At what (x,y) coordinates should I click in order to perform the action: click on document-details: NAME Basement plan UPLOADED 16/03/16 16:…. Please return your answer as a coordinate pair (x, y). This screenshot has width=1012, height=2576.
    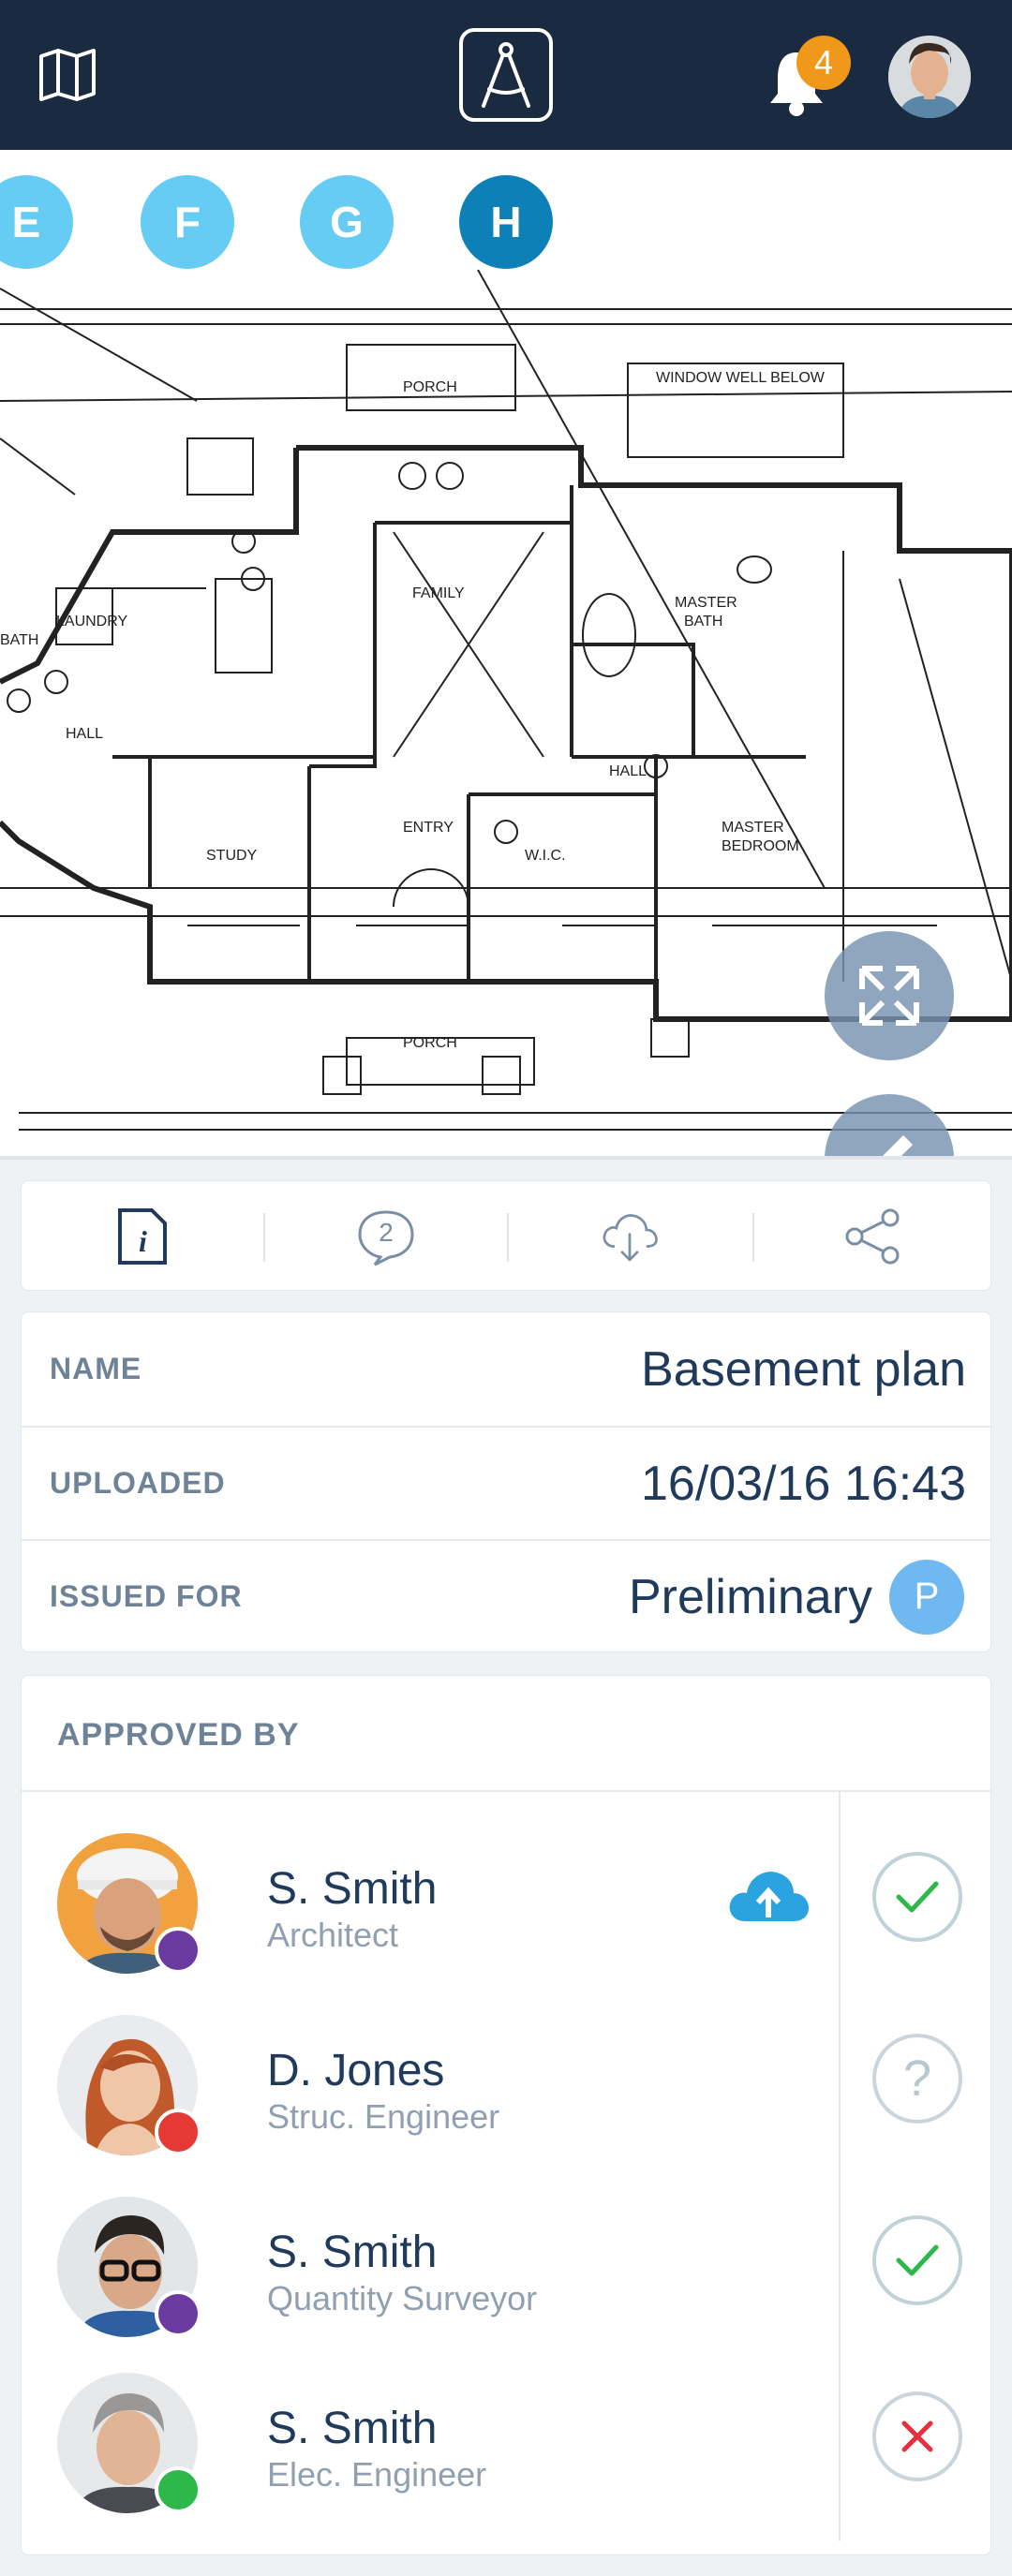
    Looking at the image, I should click on (507, 1481).